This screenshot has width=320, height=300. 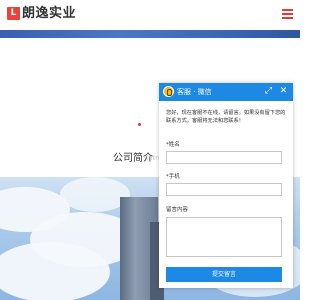 I want to click on logo-icon: L, so click(x=13, y=13).